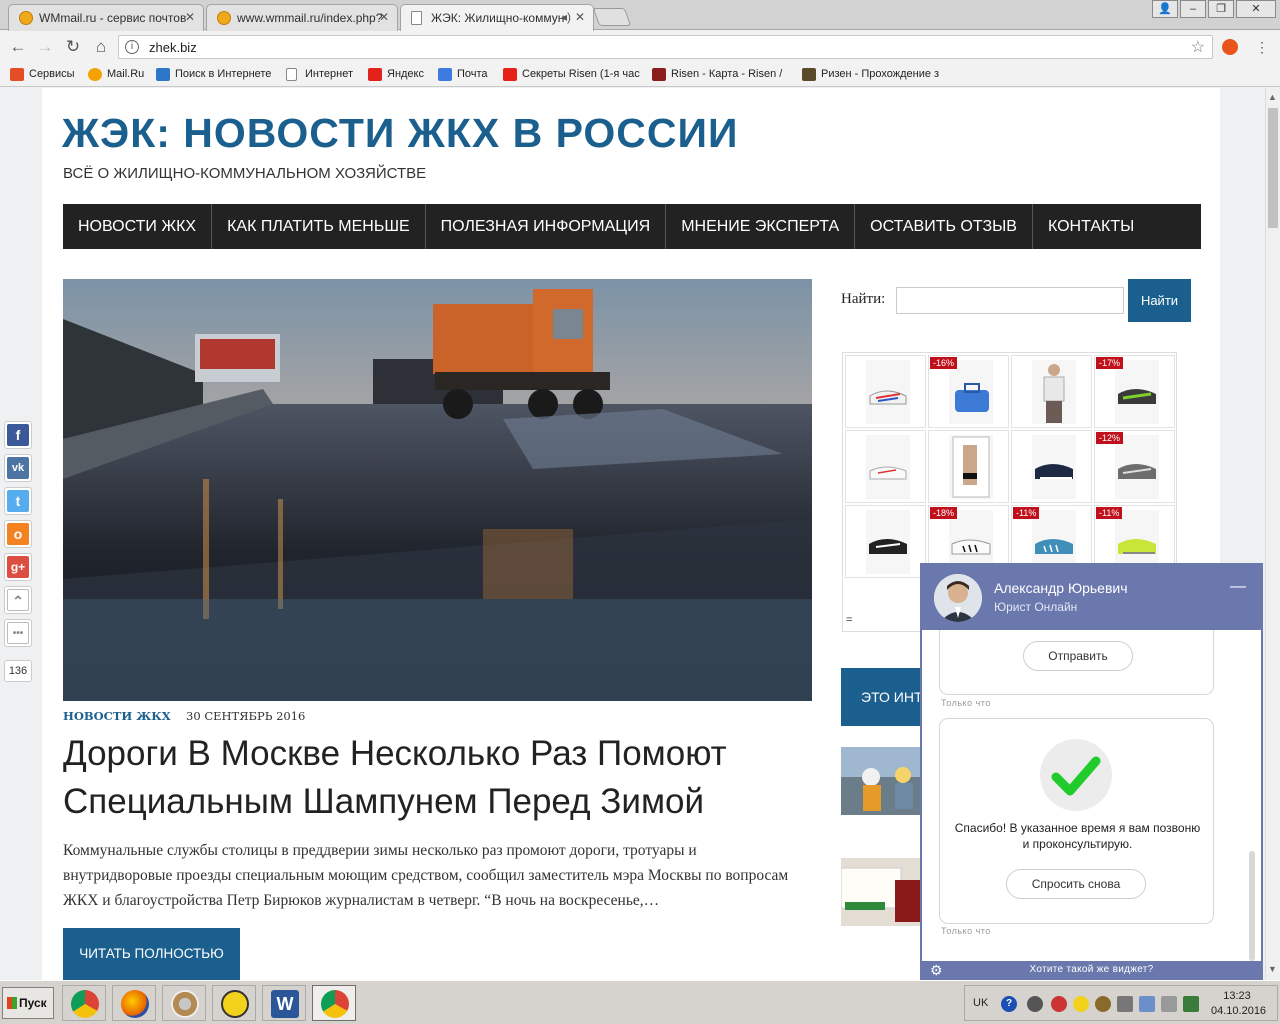  What do you see at coordinates (1165, 9) in the screenshot?
I see `profile-icon: 👤` at bounding box center [1165, 9].